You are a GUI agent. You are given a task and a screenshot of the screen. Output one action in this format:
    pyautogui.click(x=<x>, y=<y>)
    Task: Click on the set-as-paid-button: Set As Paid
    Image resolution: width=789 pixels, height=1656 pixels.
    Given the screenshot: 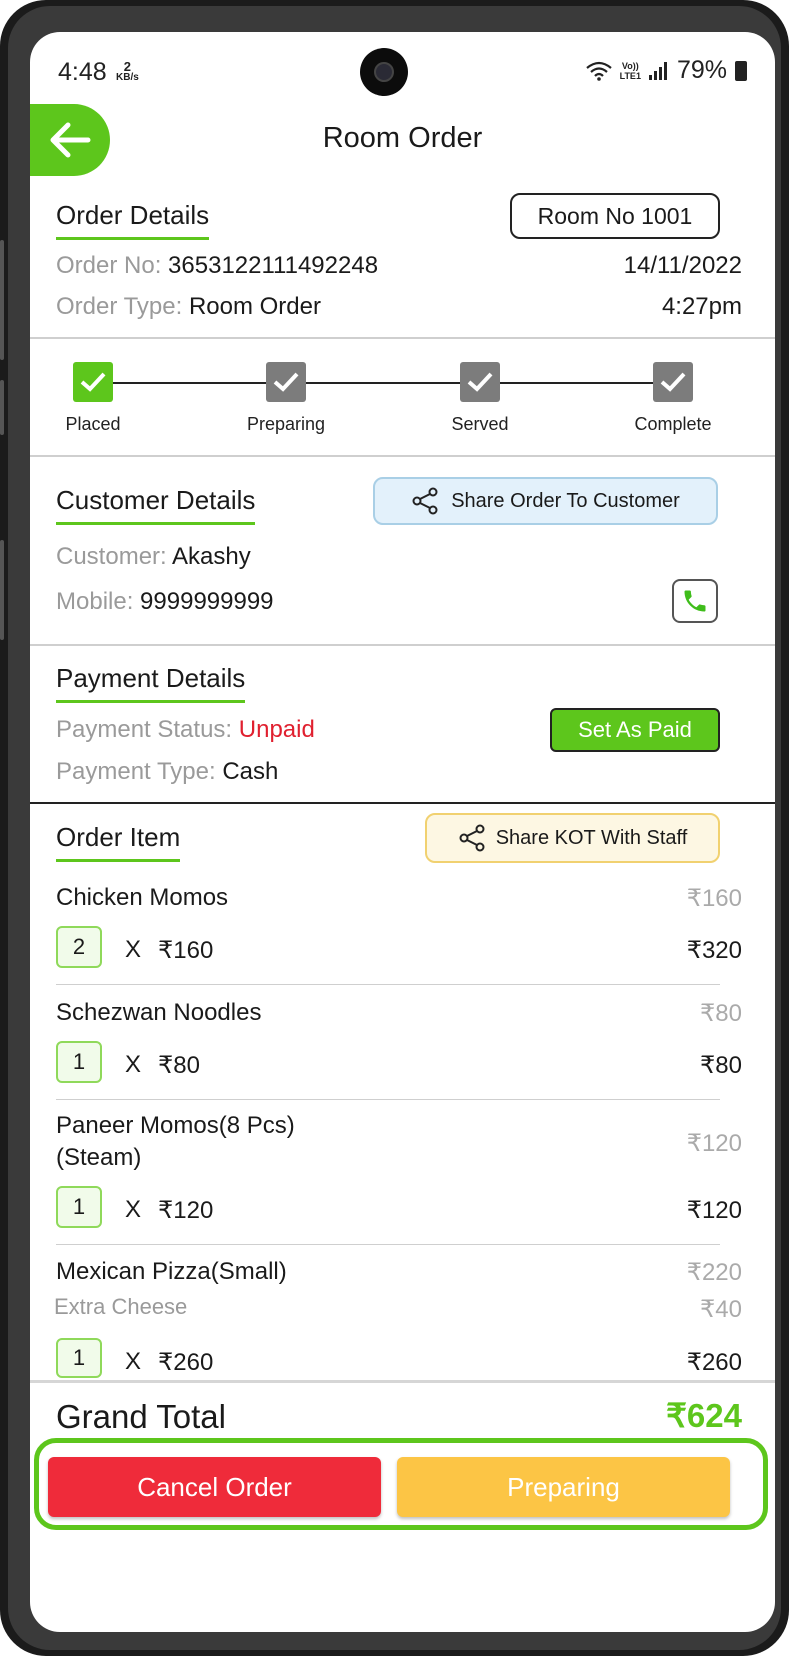 What is the action you would take?
    pyautogui.click(x=635, y=730)
    